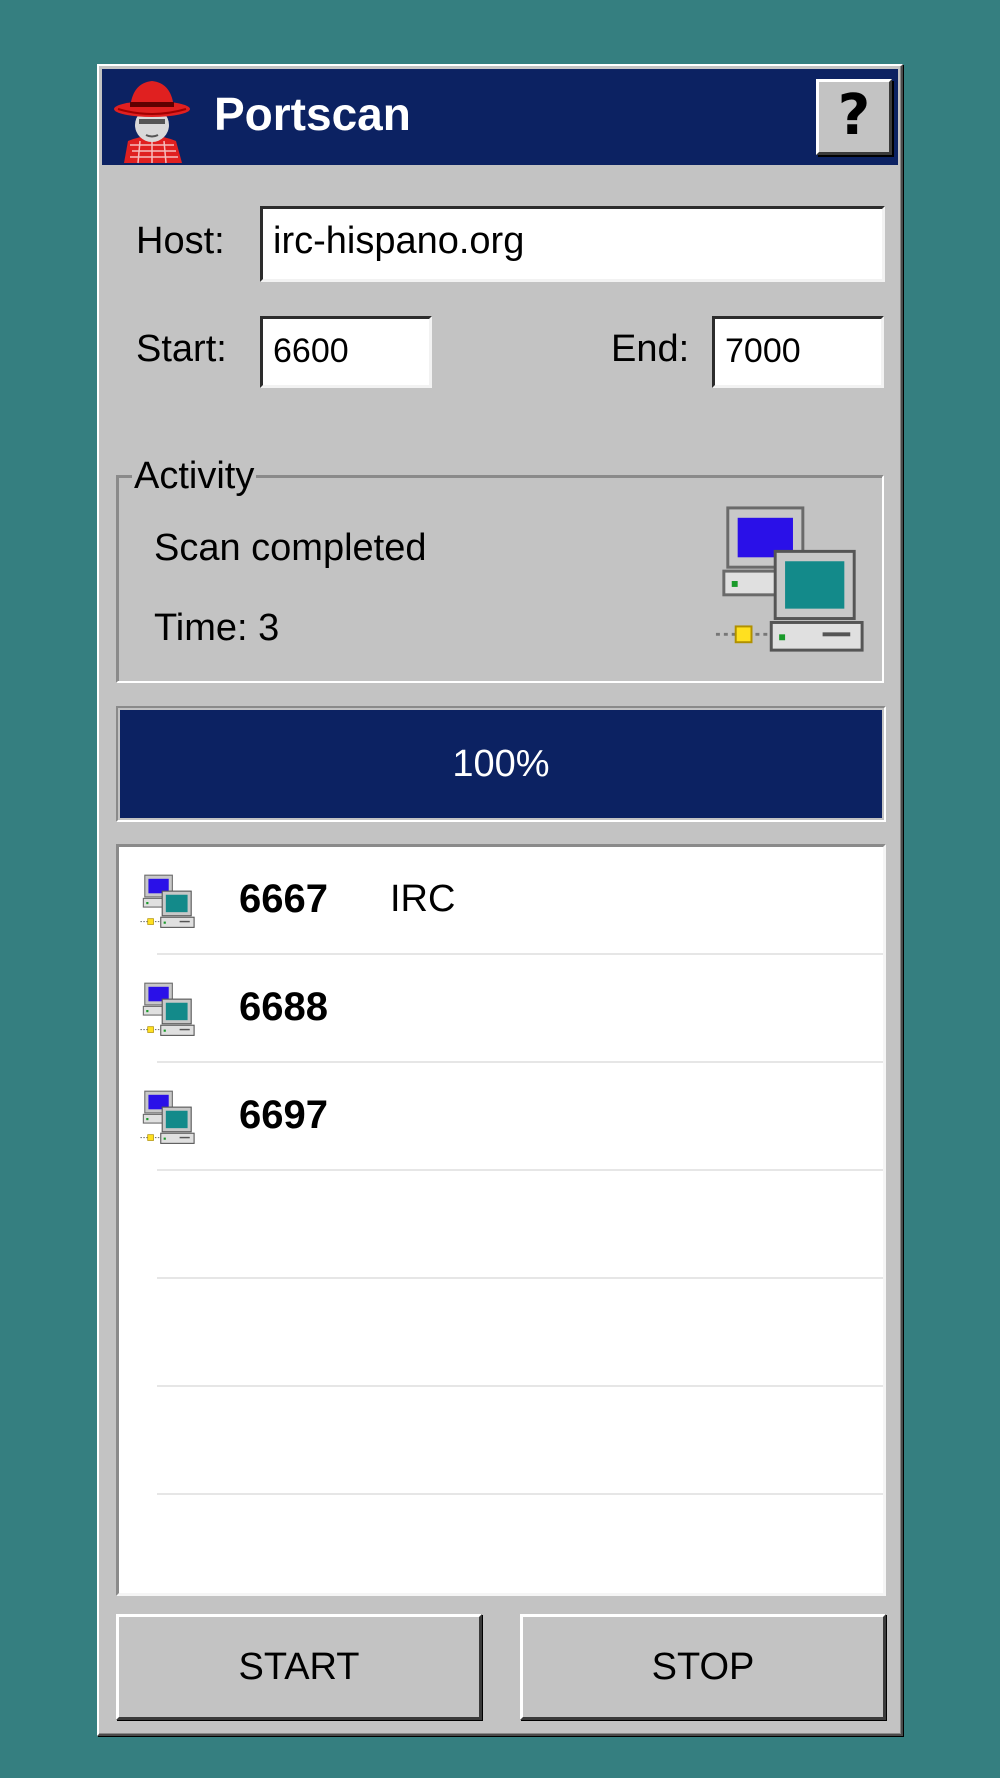 The height and width of the screenshot is (1778, 1000). What do you see at coordinates (703, 1667) in the screenshot?
I see `stop-button: STOP` at bounding box center [703, 1667].